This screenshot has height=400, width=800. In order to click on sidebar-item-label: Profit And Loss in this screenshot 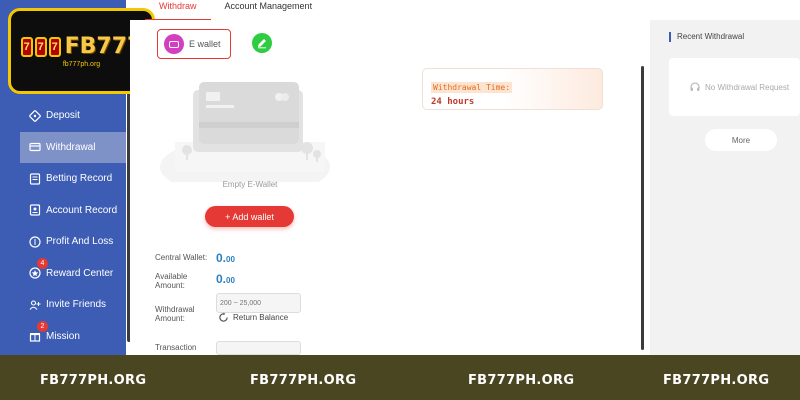, I will do `click(80, 242)`.